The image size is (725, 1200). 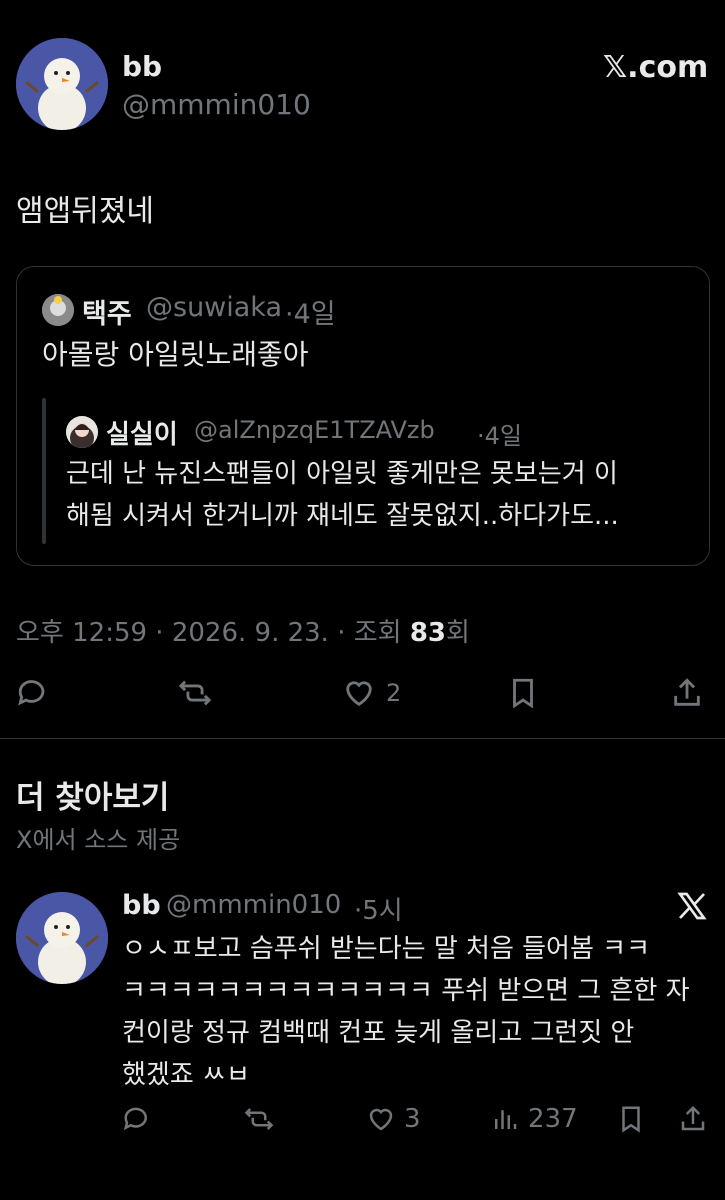 What do you see at coordinates (98, 840) in the screenshot?
I see `discover-subtitle: X에서 소스 제공` at bounding box center [98, 840].